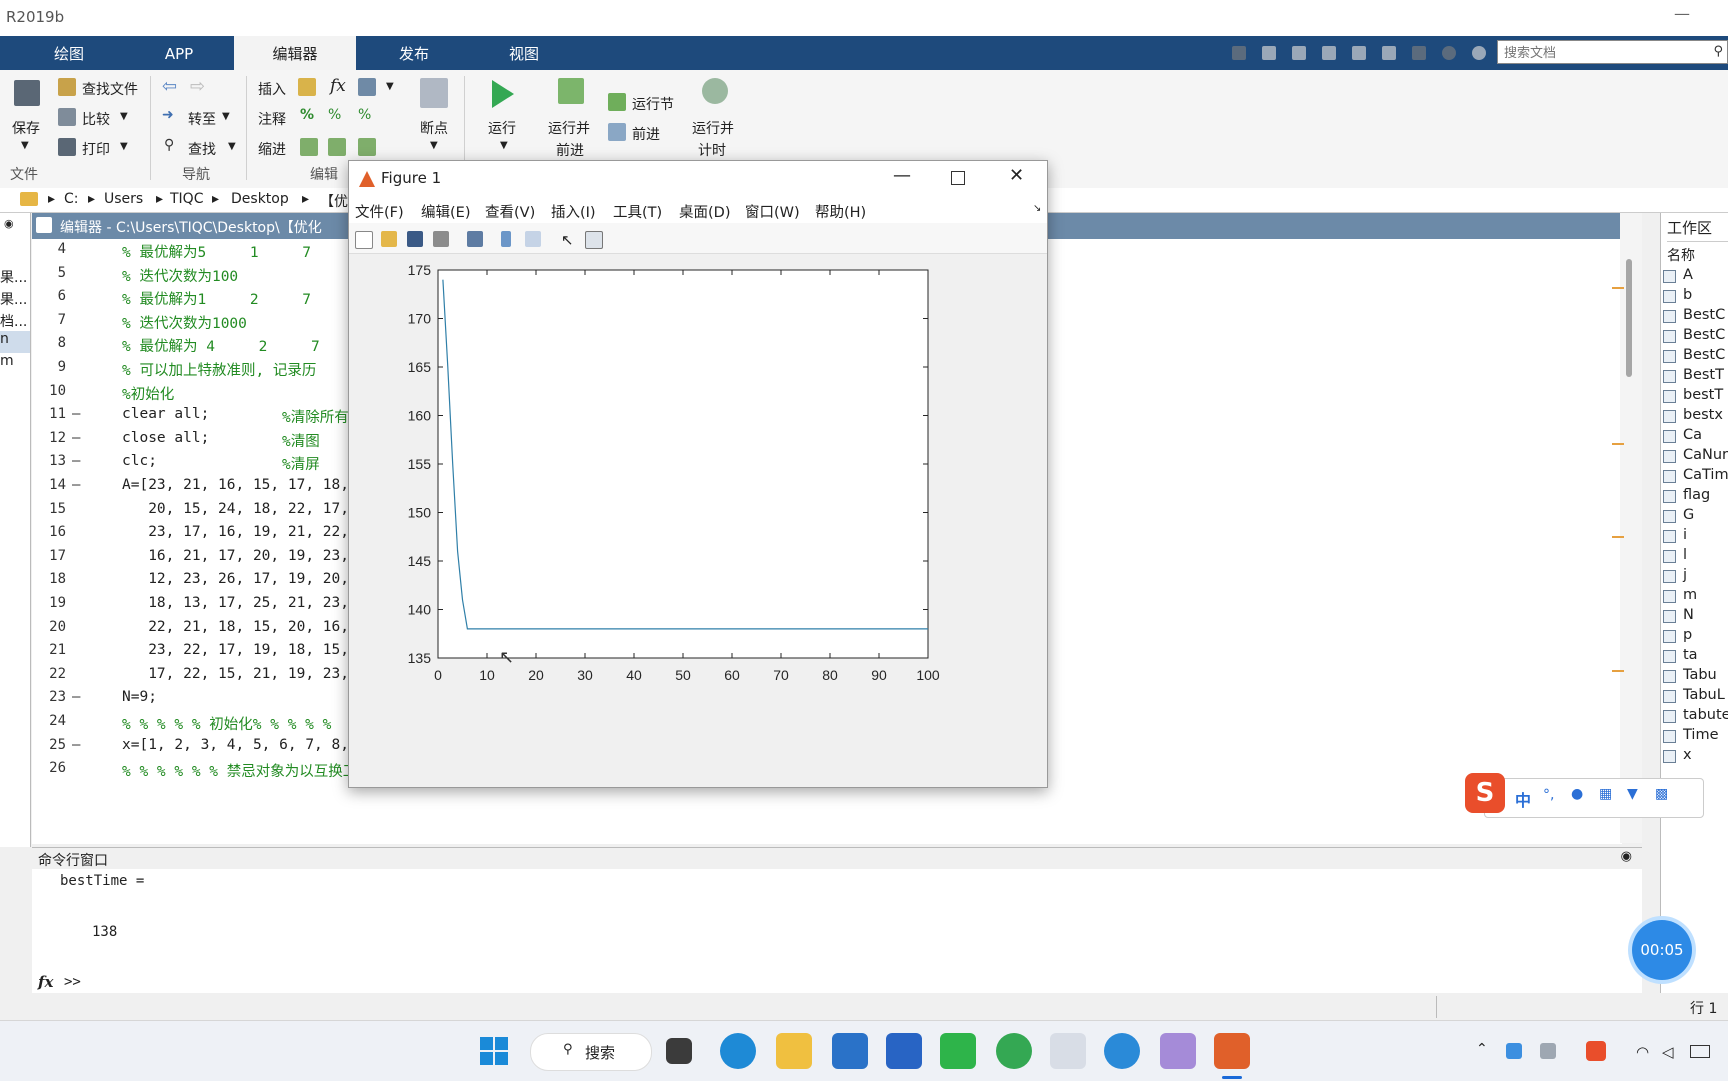 The image size is (1728, 1081). Describe the element at coordinates (272, 119) in the screenshot. I see `comment-button: 注释` at that location.